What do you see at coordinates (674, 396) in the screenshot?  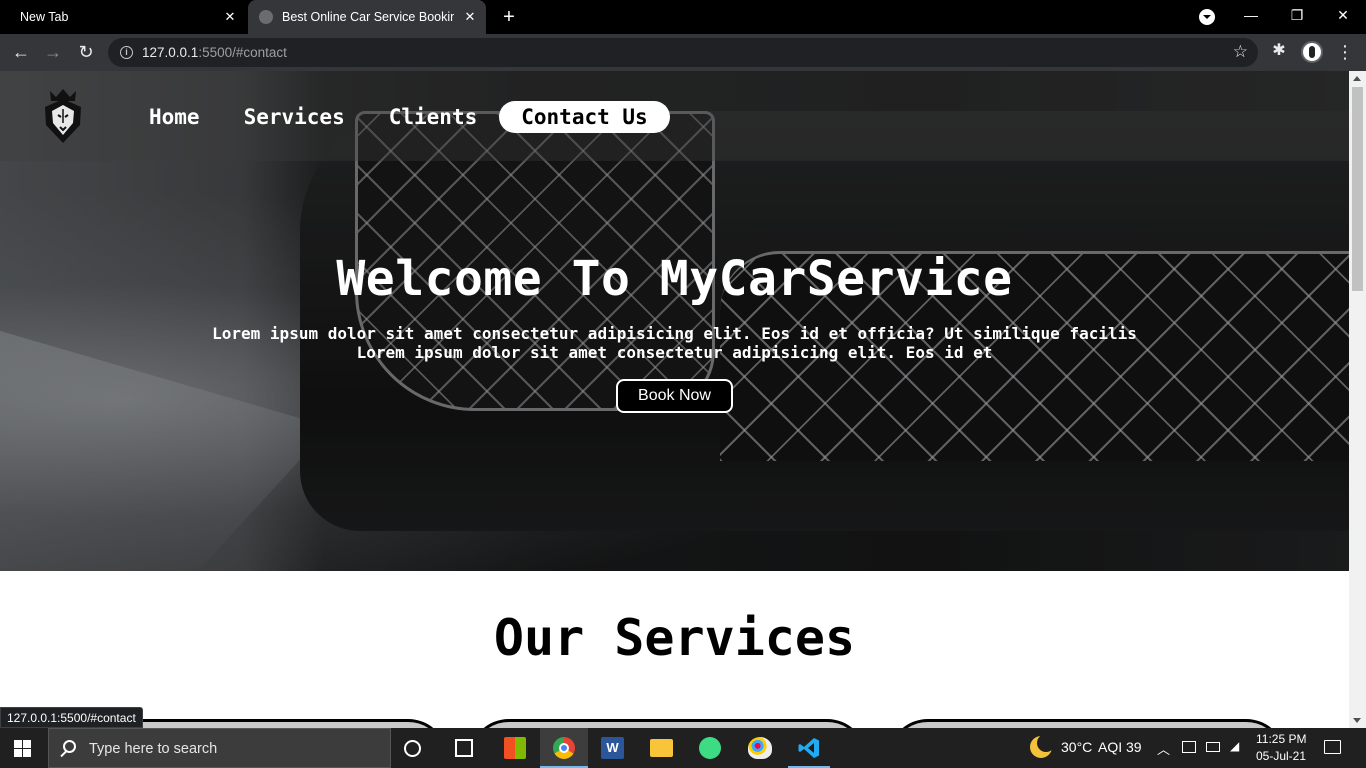 I see `book-now-button: Book Now` at bounding box center [674, 396].